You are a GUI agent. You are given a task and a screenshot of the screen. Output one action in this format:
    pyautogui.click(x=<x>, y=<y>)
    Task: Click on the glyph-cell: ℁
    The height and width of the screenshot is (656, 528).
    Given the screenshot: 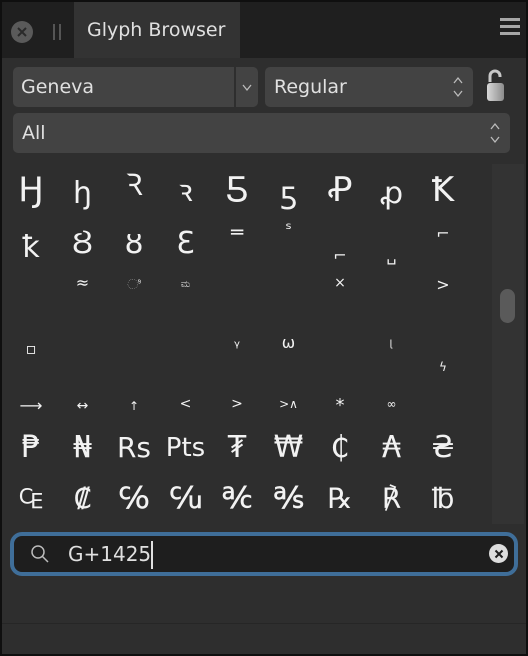 What is the action you would take?
    pyautogui.click(x=289, y=499)
    